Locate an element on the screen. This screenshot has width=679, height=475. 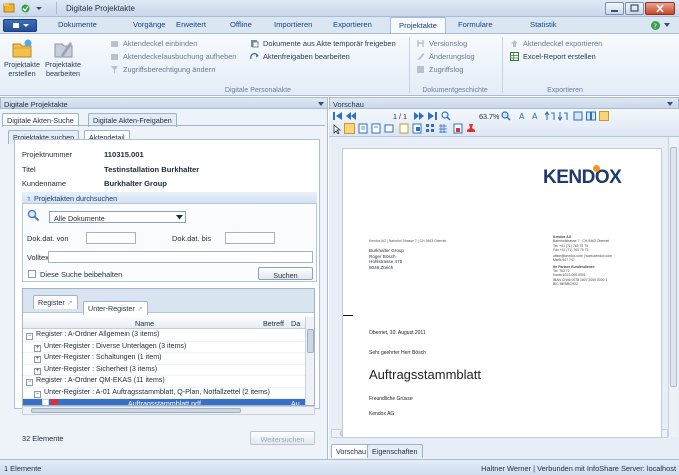
text-down-icon is located at coordinates (563, 116).